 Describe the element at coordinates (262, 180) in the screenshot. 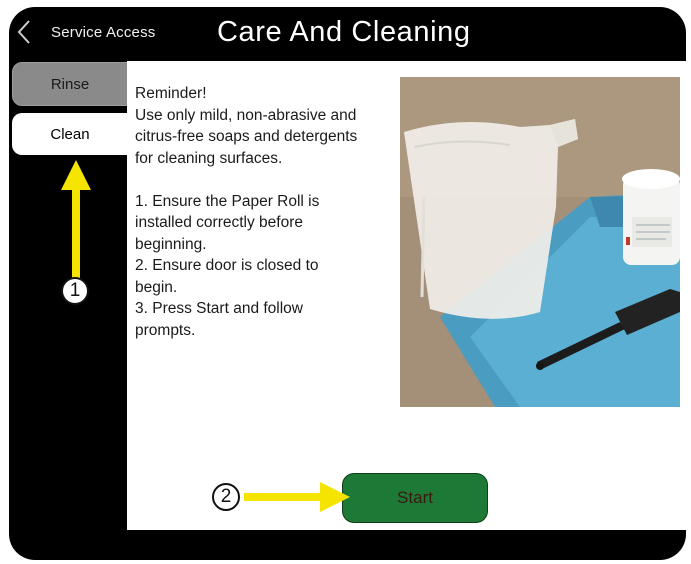

I see `instruction-spacer` at that location.